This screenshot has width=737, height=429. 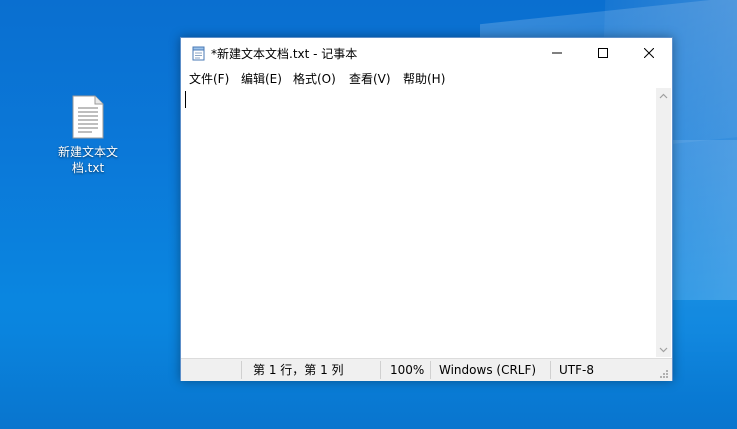 I want to click on title-bar: *新建文本文档.txt - 记事本, so click(x=426, y=53).